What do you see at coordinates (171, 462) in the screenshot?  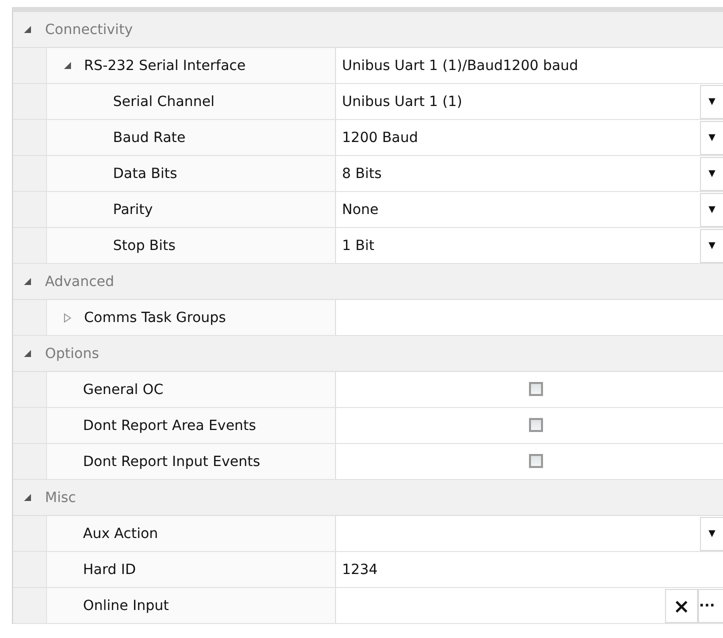 I see `property-name: Dont Report Input Events` at bounding box center [171, 462].